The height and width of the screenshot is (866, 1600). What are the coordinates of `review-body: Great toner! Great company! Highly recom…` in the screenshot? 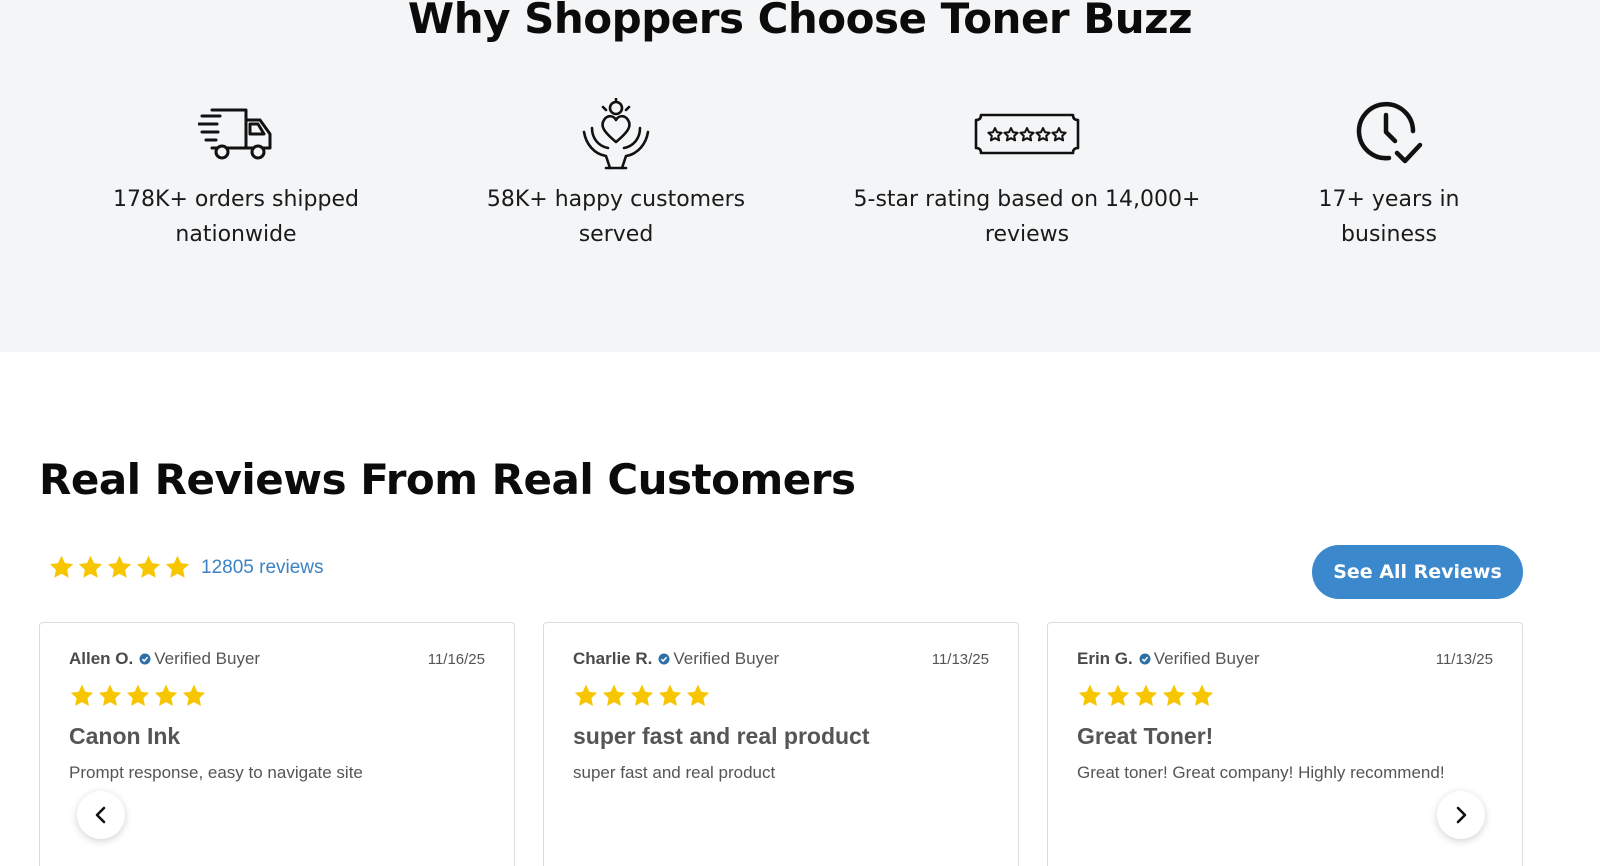 It's located at (1261, 772).